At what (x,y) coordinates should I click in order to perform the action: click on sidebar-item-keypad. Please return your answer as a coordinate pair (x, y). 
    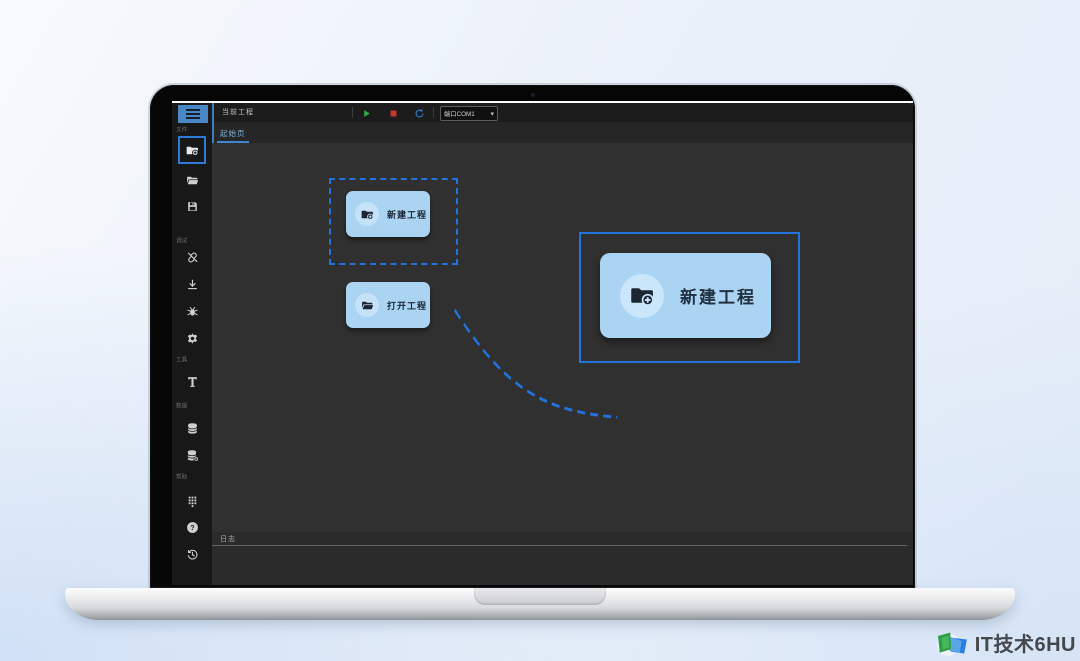
    Looking at the image, I should click on (192, 501).